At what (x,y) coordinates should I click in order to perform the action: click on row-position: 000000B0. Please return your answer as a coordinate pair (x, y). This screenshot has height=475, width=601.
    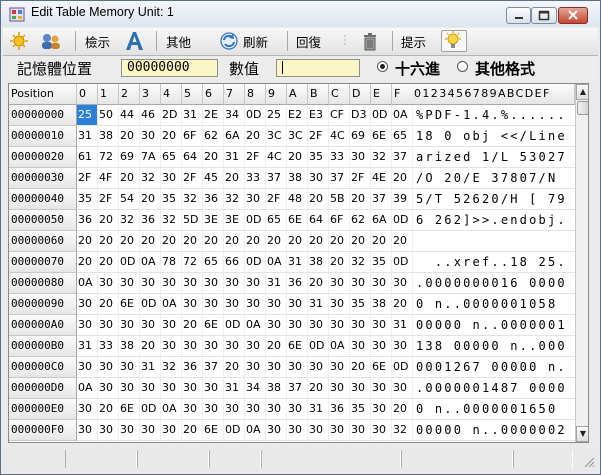
    Looking at the image, I should click on (43, 346).